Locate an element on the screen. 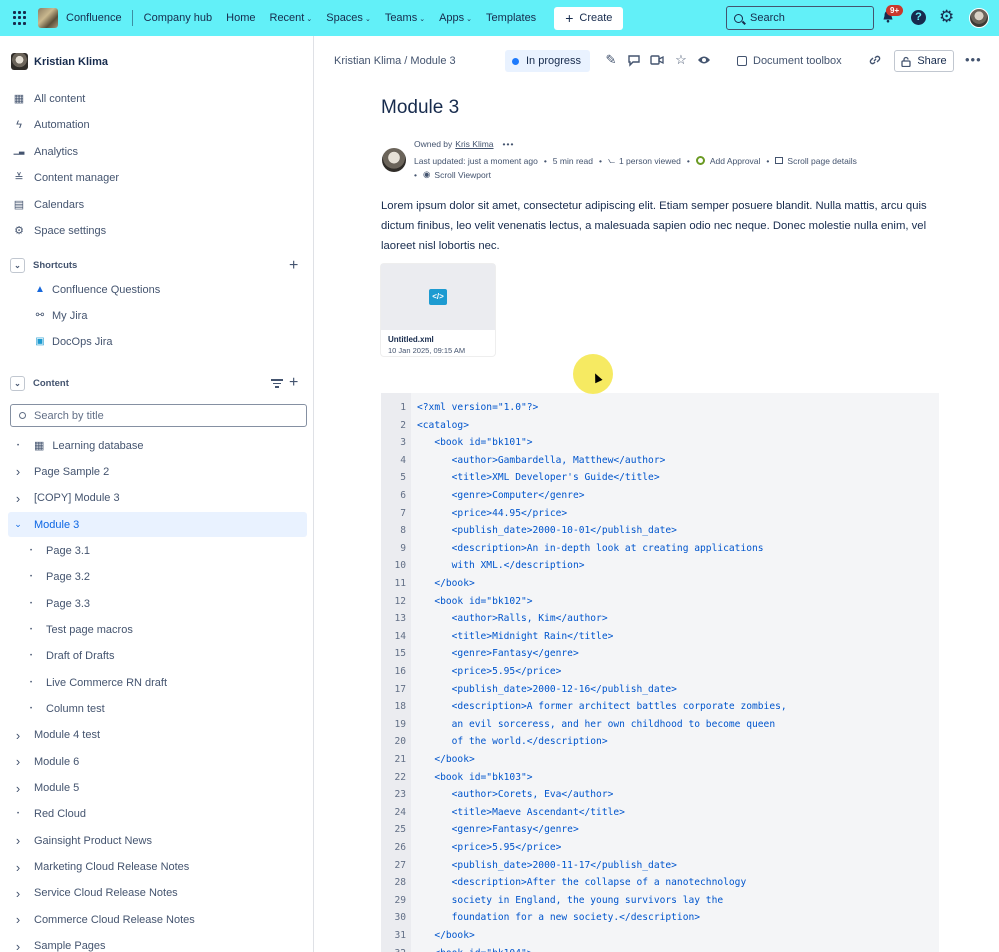 The image size is (999, 952). nav-company-hub: Company hub is located at coordinates (178, 18).